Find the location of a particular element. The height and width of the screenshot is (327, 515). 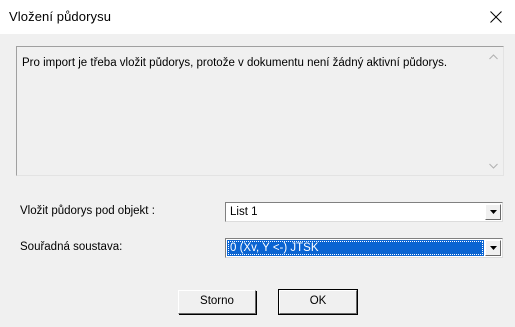

coords-select: 0 (Xv, Y <-) JTSK is located at coordinates (364, 248).